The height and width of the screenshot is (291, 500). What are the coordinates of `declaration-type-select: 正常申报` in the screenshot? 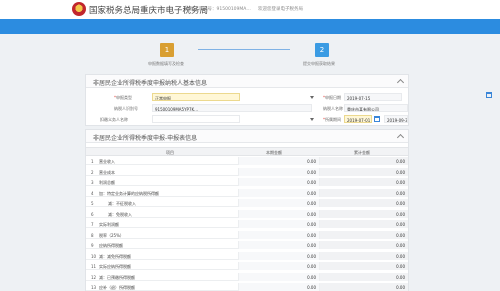 It's located at (196, 97).